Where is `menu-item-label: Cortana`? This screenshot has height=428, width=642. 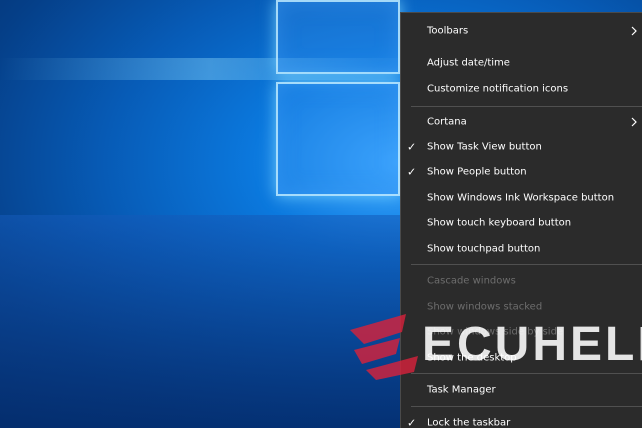
menu-item-label: Cortana is located at coordinates (447, 122).